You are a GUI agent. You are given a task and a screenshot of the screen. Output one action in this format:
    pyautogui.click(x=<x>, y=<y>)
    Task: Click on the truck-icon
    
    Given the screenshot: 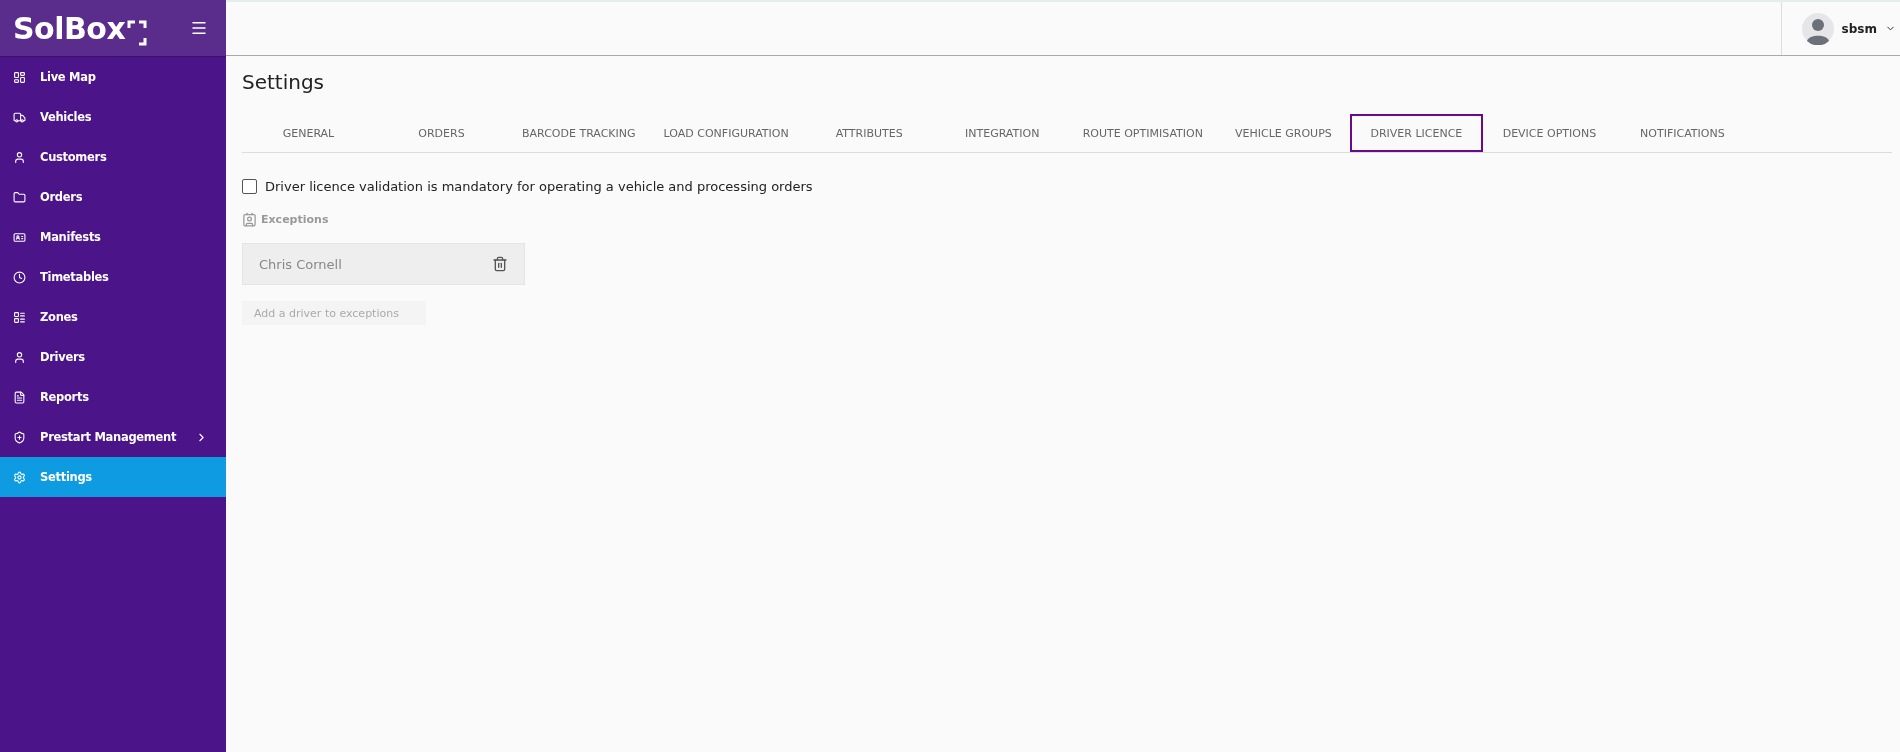 What is the action you would take?
    pyautogui.click(x=19, y=117)
    